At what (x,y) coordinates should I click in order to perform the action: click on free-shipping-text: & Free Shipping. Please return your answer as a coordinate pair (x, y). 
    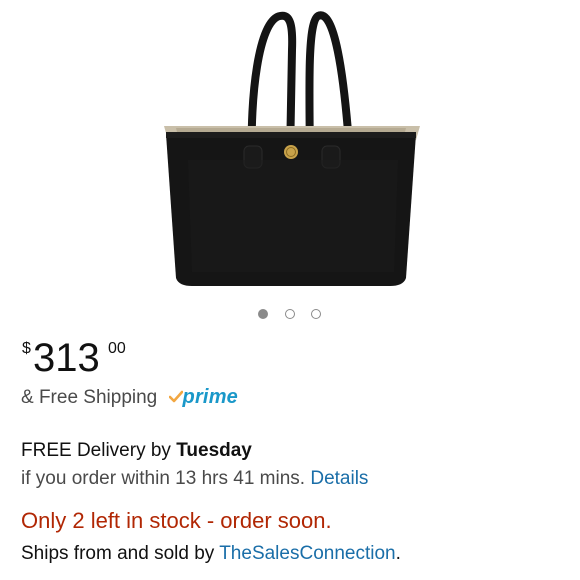
    Looking at the image, I should click on (89, 397).